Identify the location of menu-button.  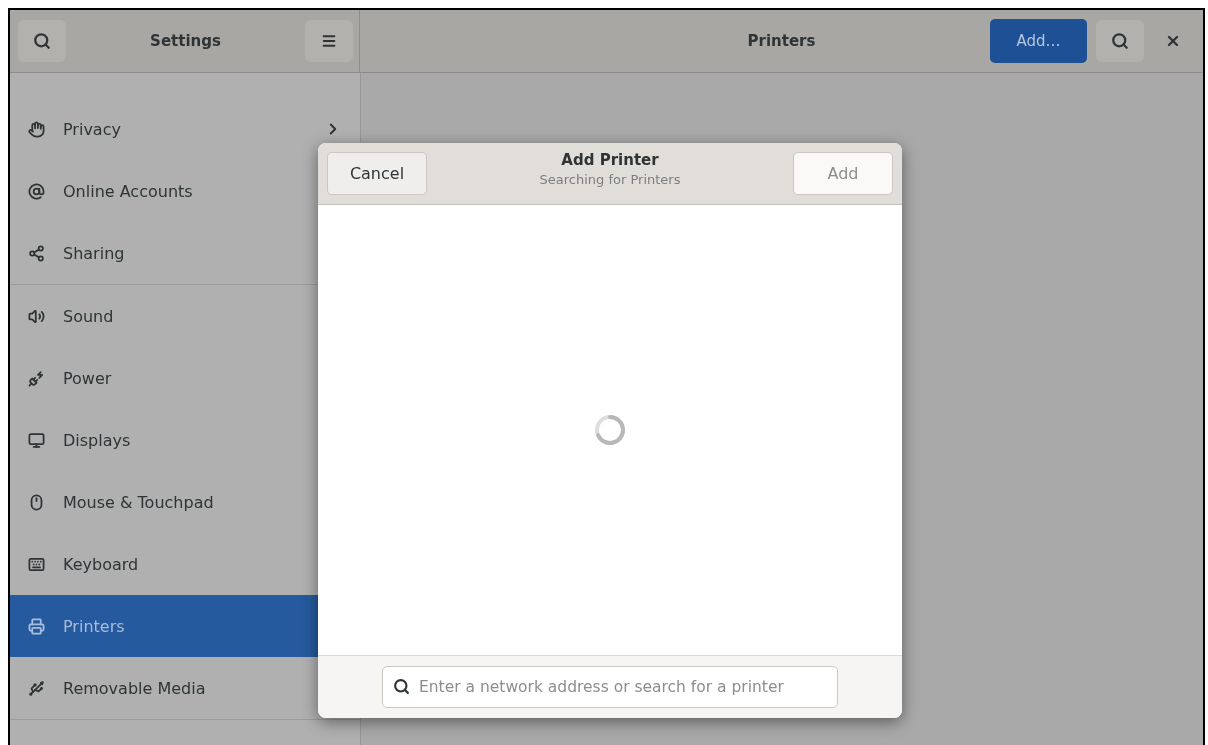
(329, 41).